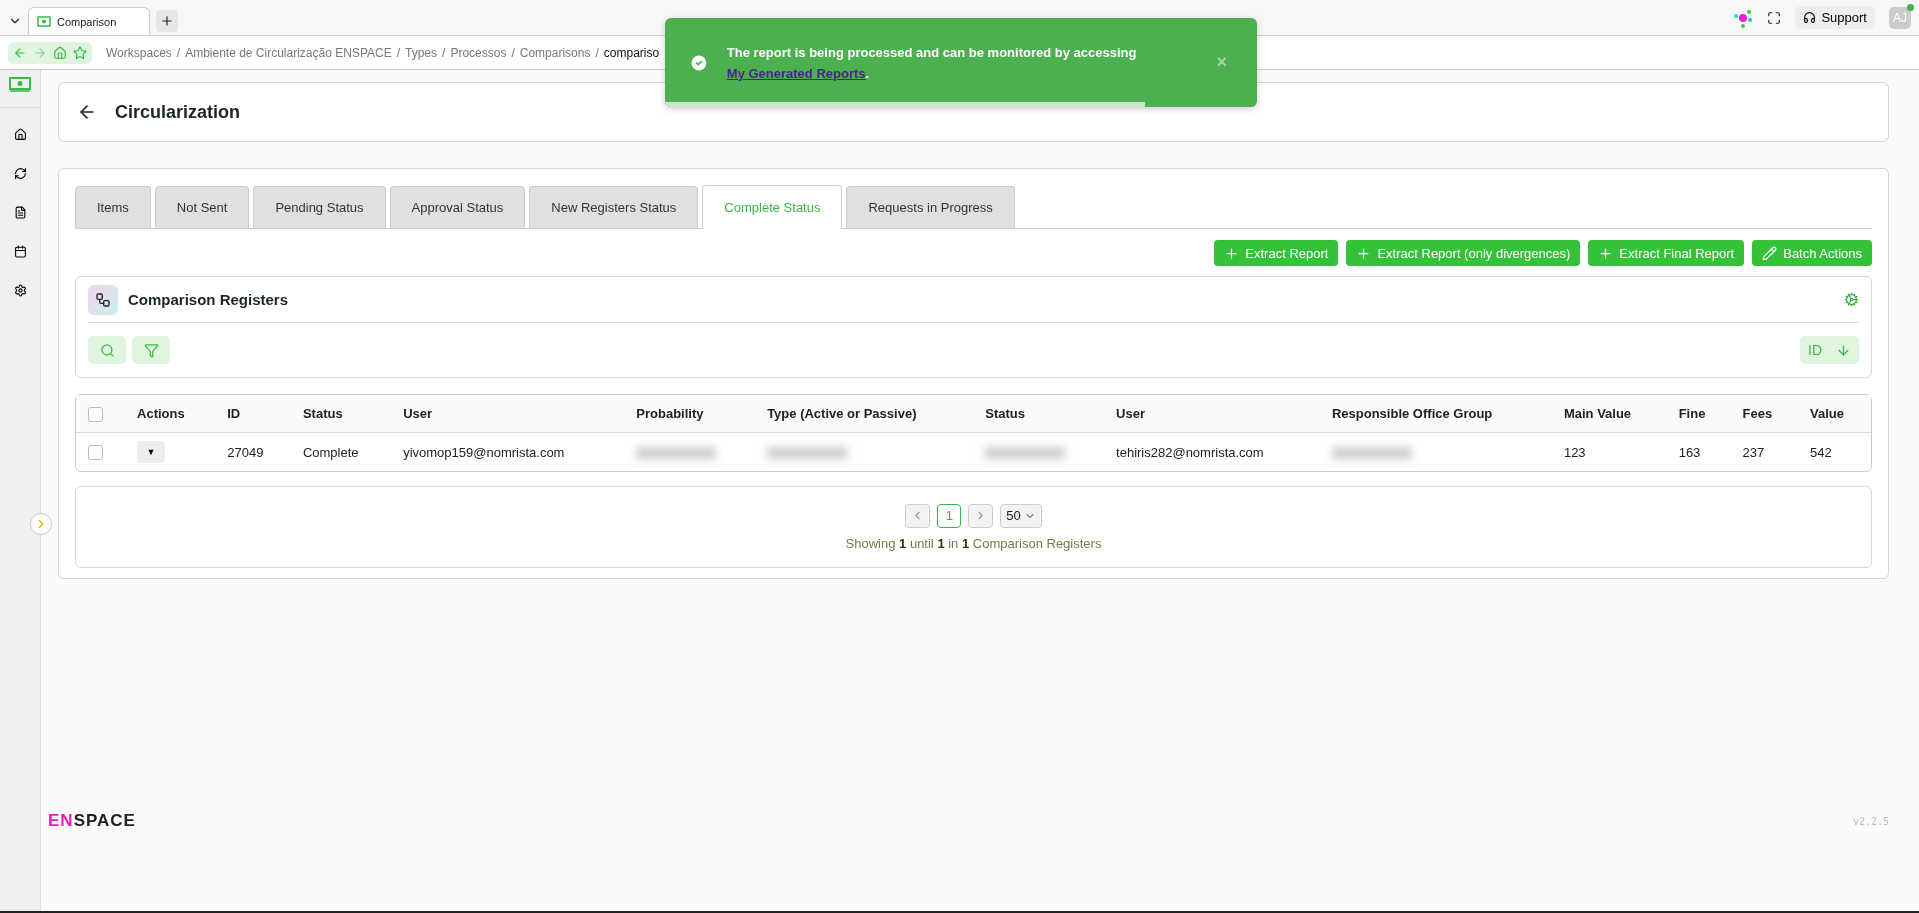  I want to click on column-header: Type (Active or Passive), so click(864, 414).